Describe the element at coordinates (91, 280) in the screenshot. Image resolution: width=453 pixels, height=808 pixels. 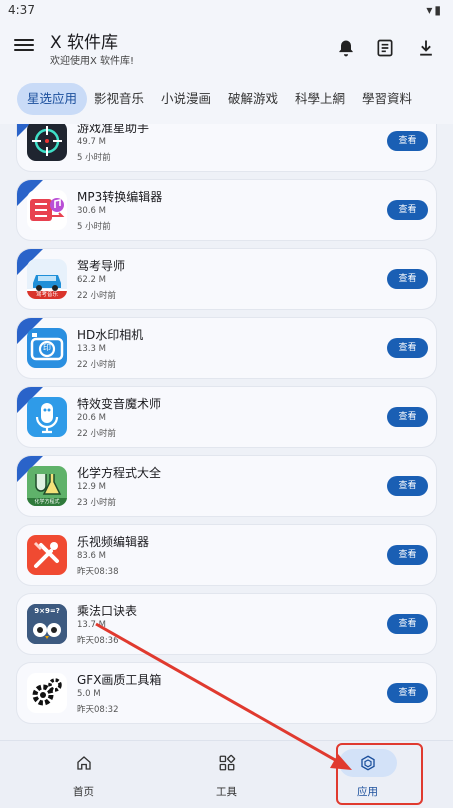
I see `app-size: 62.2 M` at that location.